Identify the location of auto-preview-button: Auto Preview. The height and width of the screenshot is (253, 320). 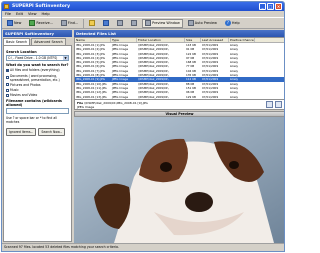
(202, 23).